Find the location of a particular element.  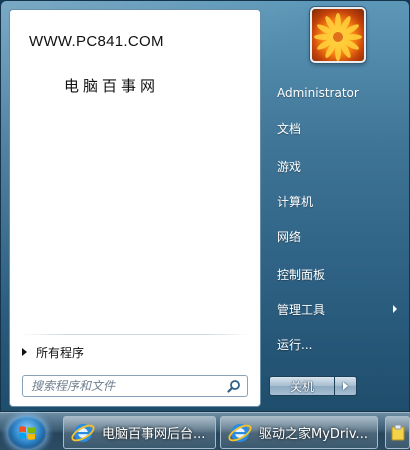

search-input is located at coordinates (124, 386).